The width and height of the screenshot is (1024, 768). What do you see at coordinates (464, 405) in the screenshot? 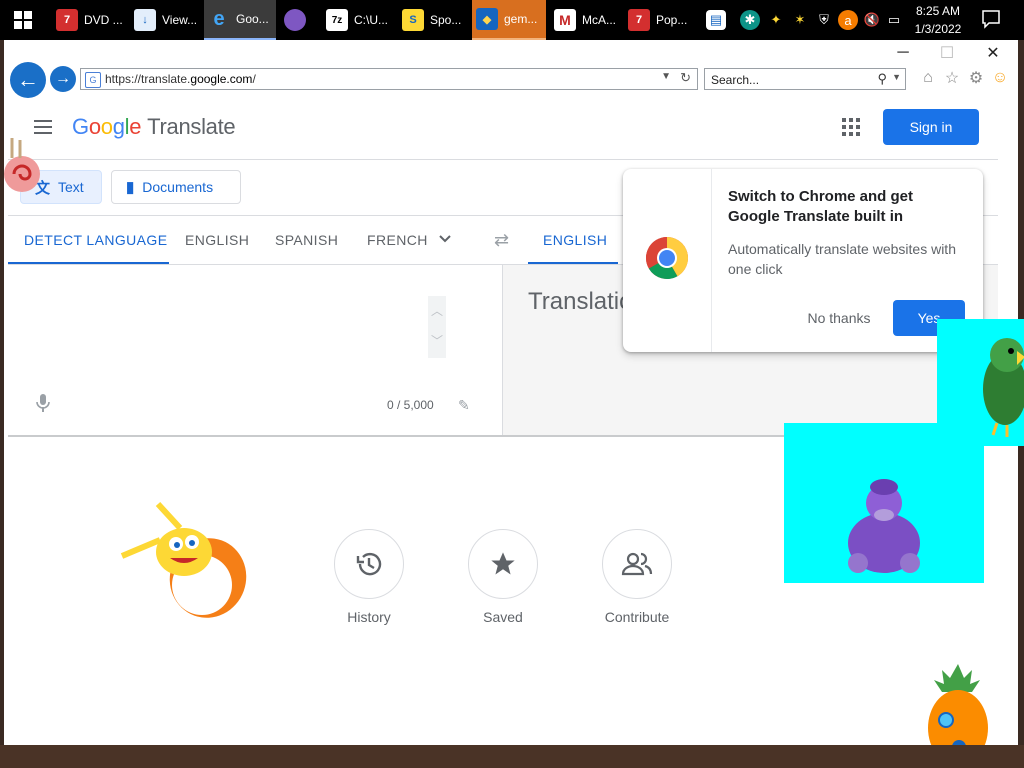
I see `pencil-icon: ✎` at bounding box center [464, 405].